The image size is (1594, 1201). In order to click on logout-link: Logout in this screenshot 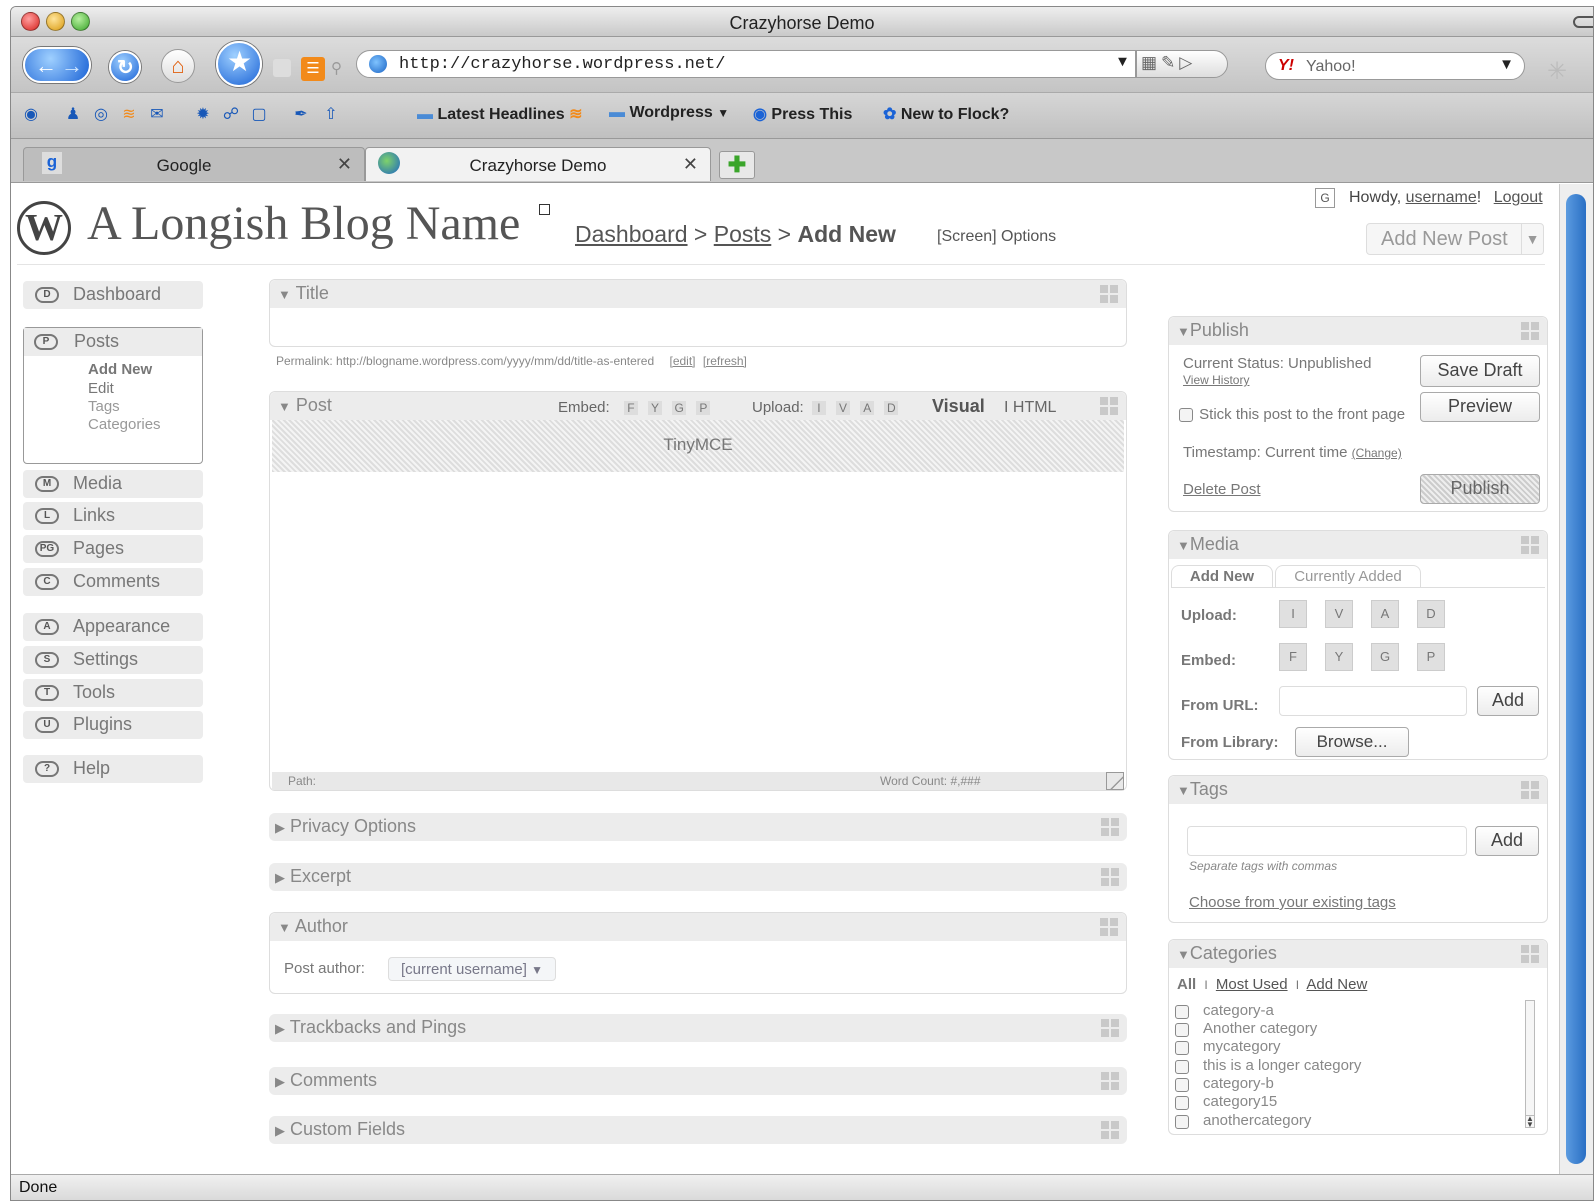, I will do `click(1518, 197)`.